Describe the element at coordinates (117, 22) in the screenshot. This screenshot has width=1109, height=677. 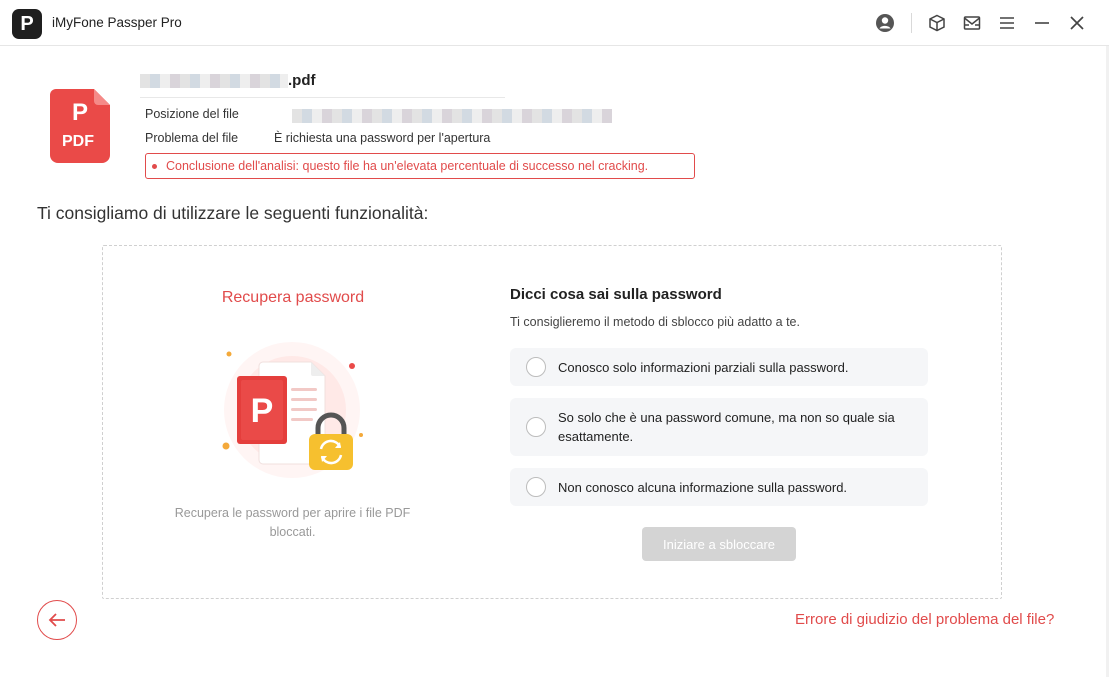
I see `window-title: iMyFone Passper Pro` at that location.